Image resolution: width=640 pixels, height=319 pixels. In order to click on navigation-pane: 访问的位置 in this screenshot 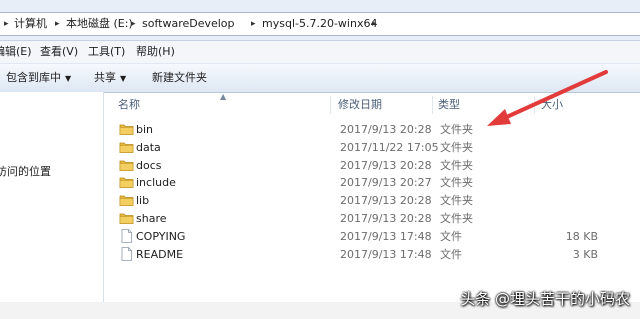, I will do `click(52, 197)`.